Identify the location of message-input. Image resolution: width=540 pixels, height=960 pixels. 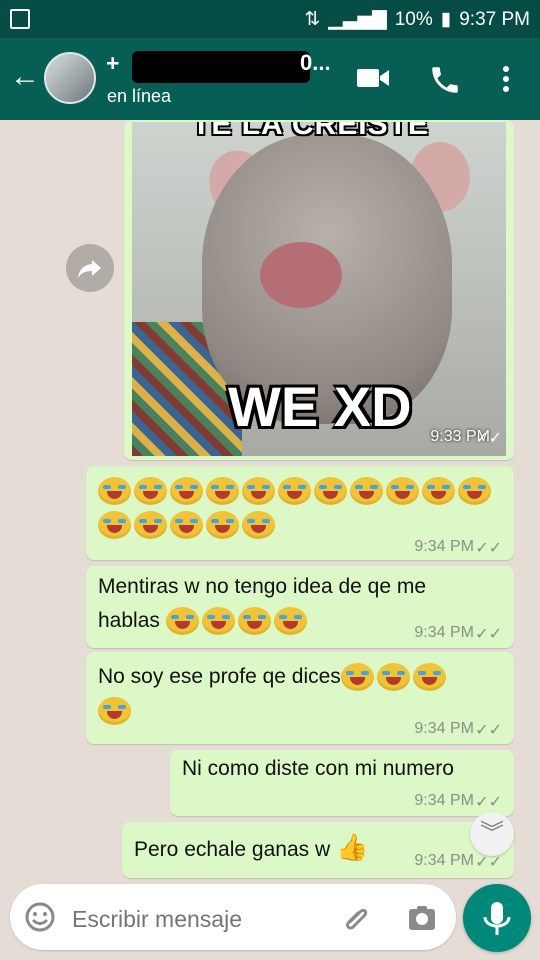
(202, 919).